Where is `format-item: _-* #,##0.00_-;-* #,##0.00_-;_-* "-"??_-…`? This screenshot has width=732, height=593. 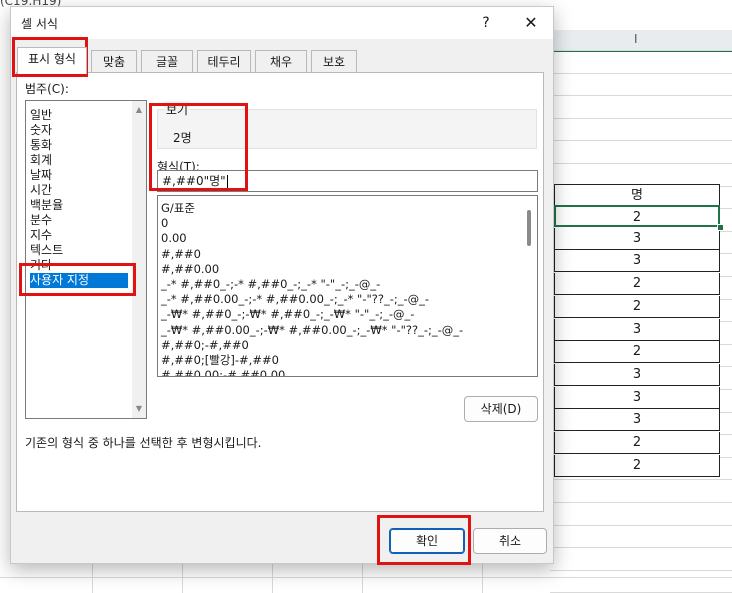
format-item: _-* #,##0.00_-;-* #,##0.00_-;_-* "-"??_-… is located at coordinates (295, 299).